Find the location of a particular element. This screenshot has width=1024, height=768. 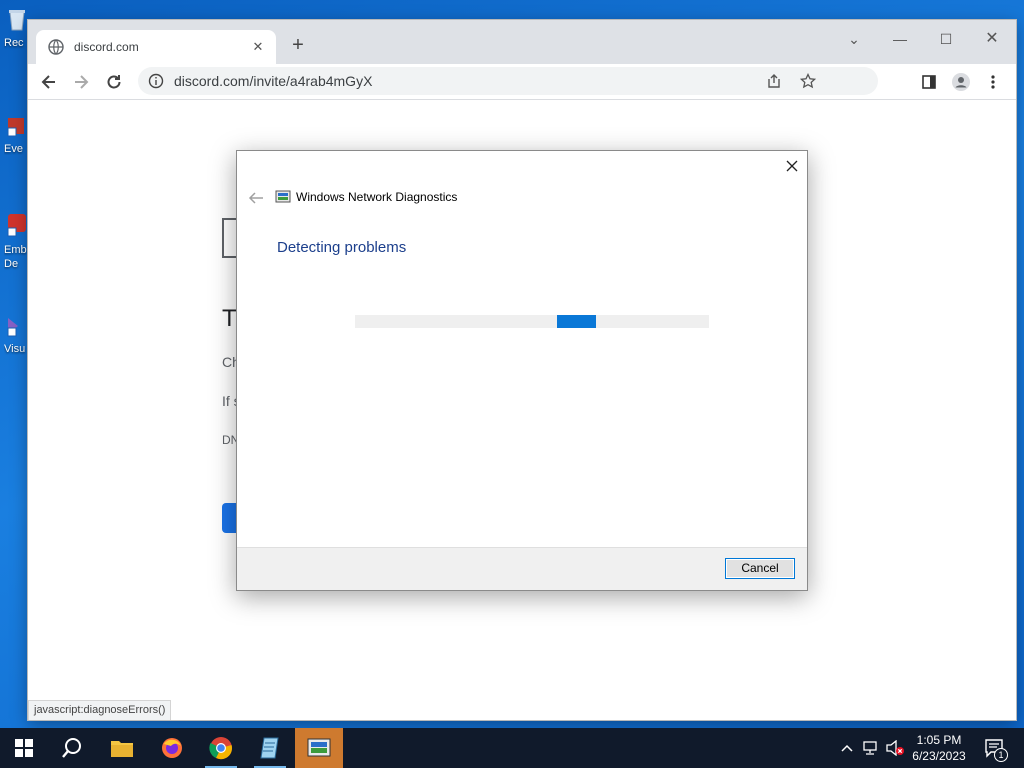

network-disconnected-icon is located at coordinates (870, 748).